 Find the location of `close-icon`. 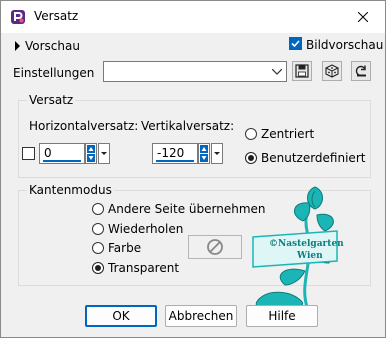

close-icon is located at coordinates (363, 17).